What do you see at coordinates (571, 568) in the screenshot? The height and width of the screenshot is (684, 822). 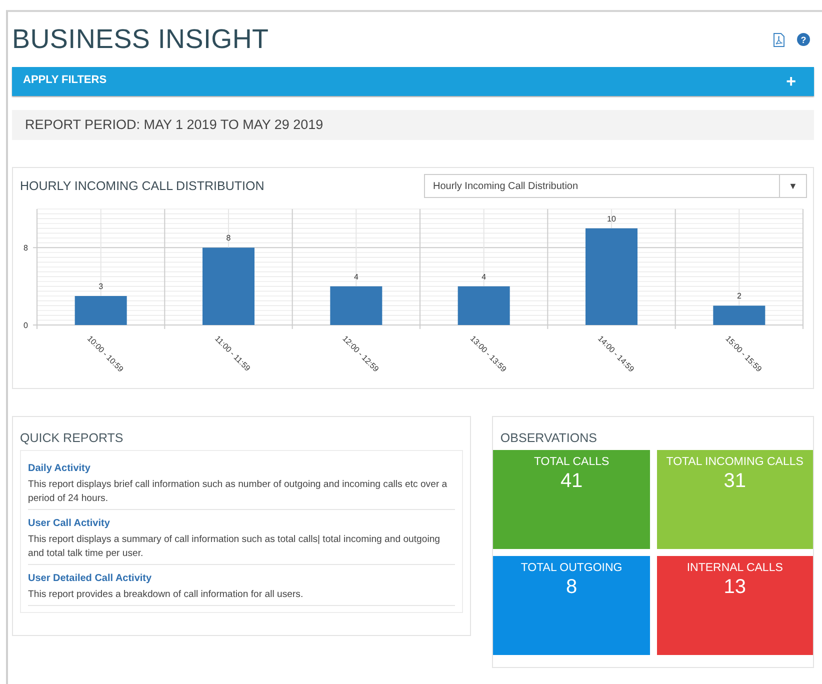 I see `stat-label: TOTAL OUTGOING` at bounding box center [571, 568].